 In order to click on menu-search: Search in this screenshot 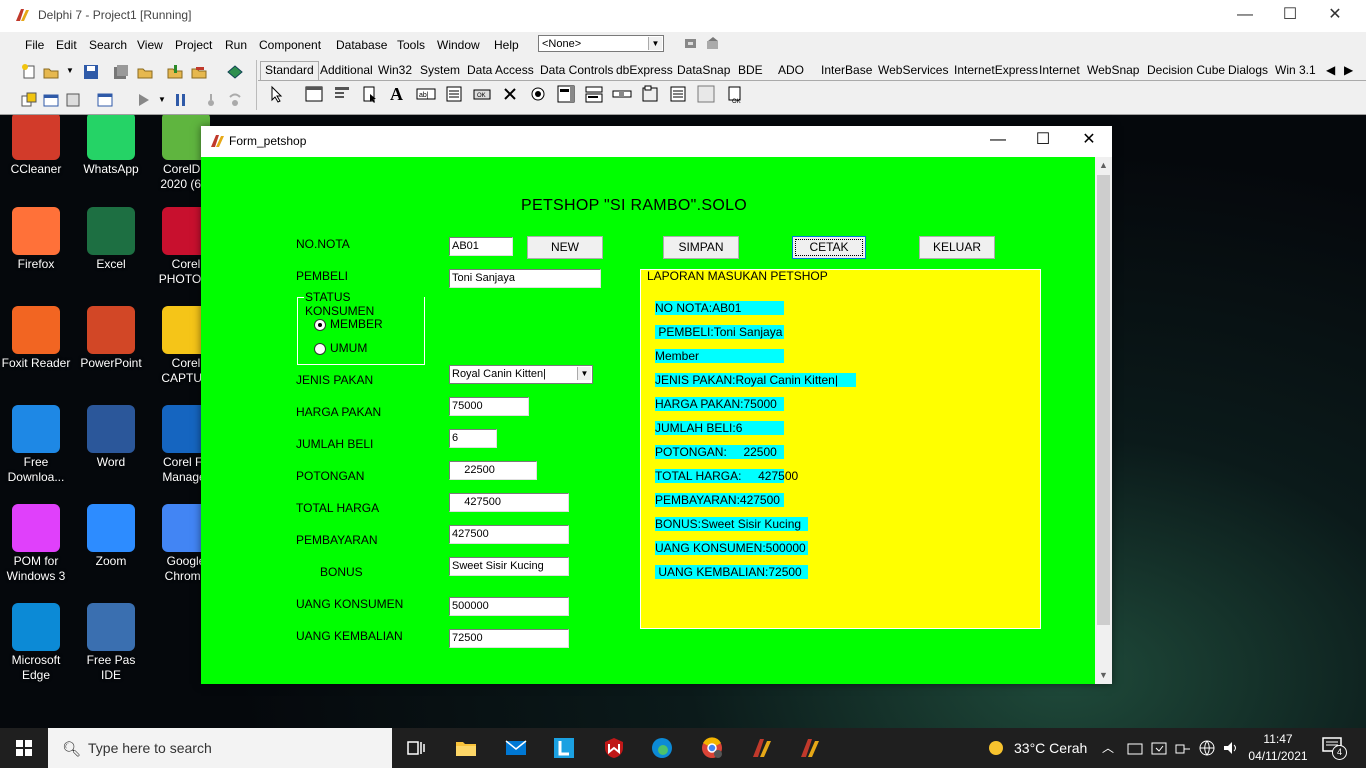, I will do `click(108, 45)`.